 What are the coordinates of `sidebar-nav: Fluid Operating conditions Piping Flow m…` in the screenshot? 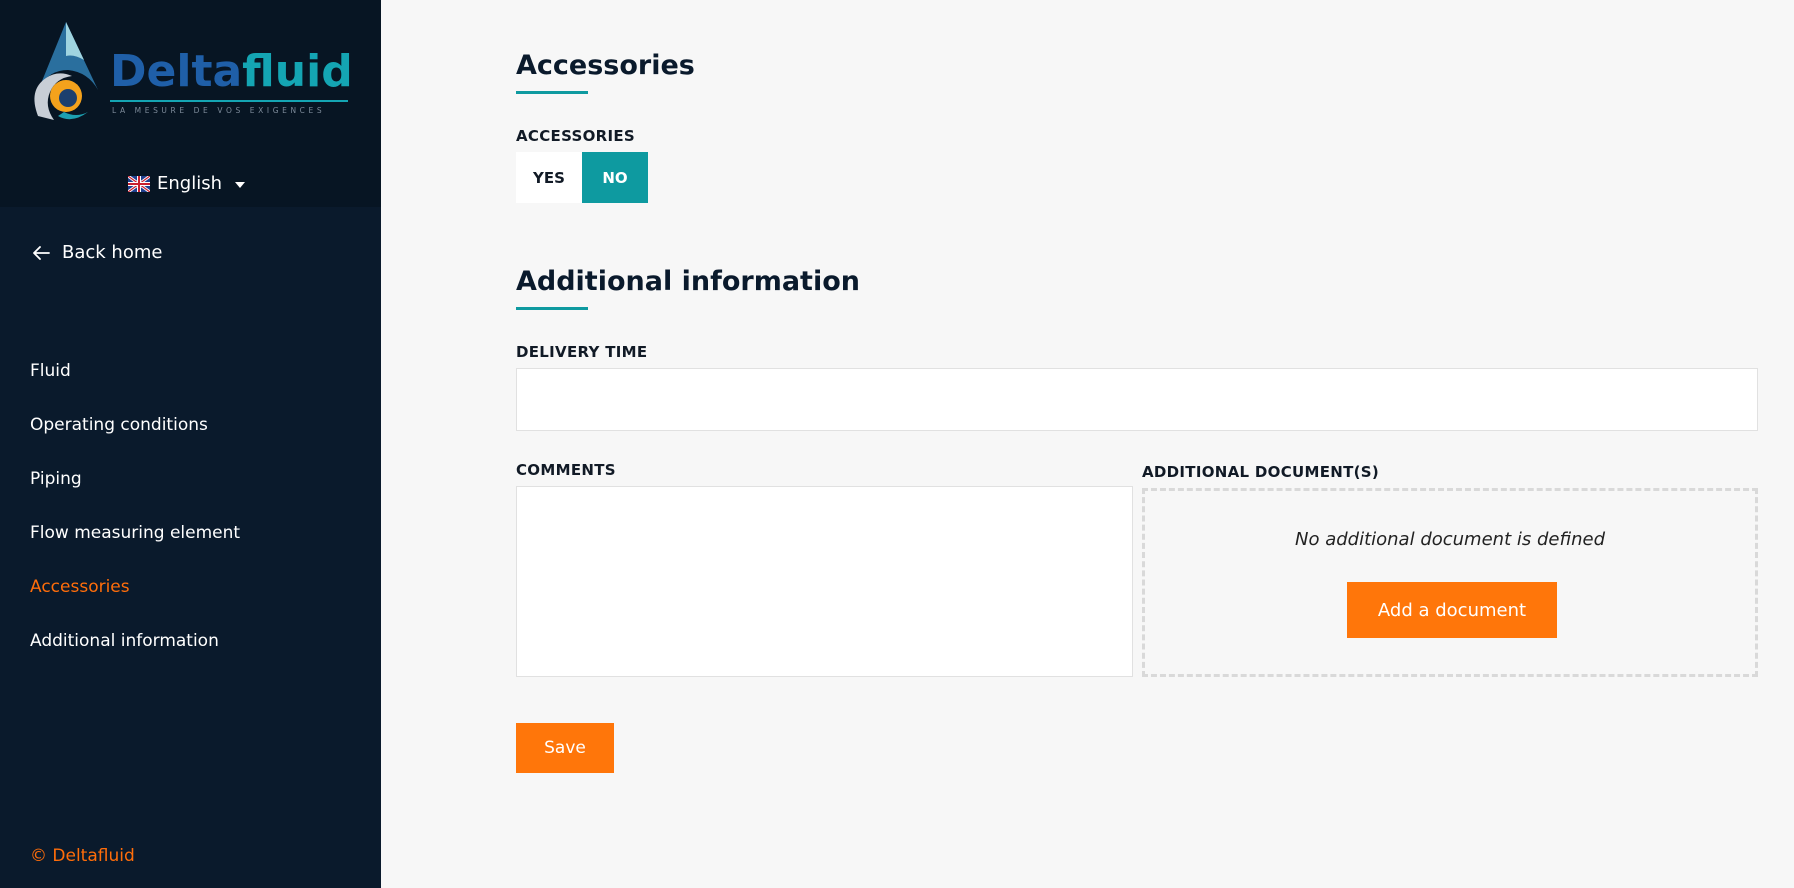 It's located at (135, 520).